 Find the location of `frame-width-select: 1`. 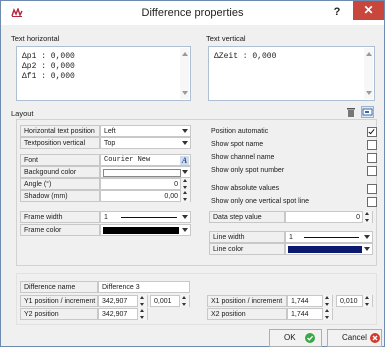

frame-width-select: 1 is located at coordinates (145, 217).